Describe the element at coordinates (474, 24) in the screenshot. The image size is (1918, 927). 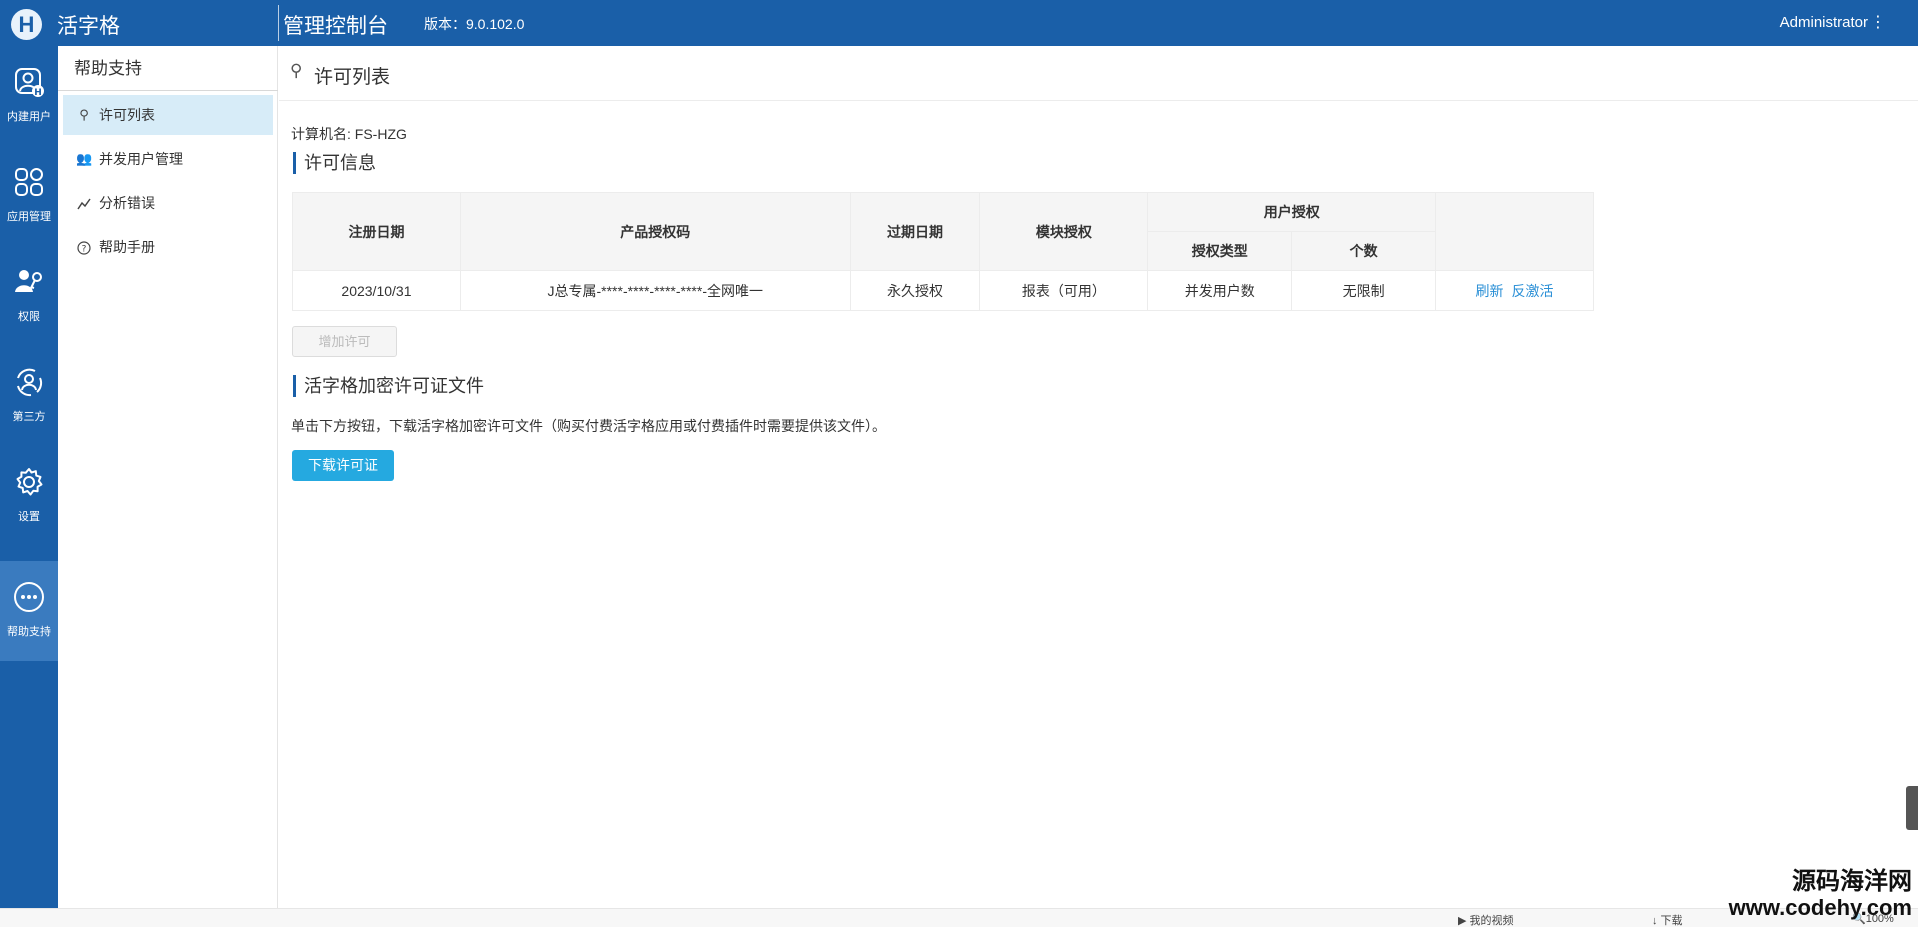
I see `version-label: 版本：9.0.102.0` at that location.